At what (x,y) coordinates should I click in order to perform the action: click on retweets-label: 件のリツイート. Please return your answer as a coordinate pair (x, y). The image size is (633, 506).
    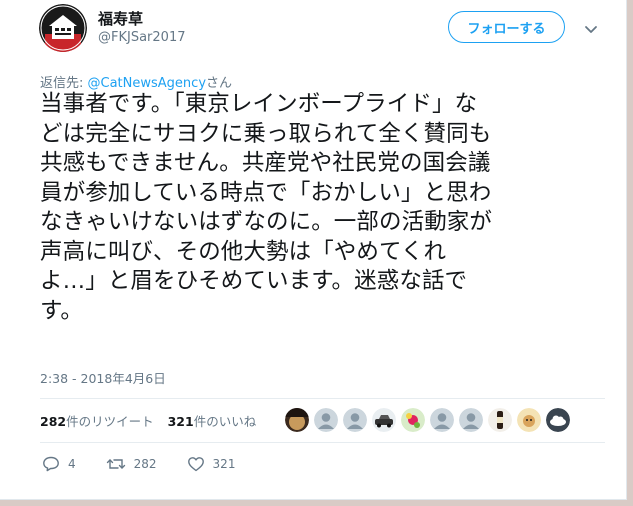
    Looking at the image, I should click on (110, 421).